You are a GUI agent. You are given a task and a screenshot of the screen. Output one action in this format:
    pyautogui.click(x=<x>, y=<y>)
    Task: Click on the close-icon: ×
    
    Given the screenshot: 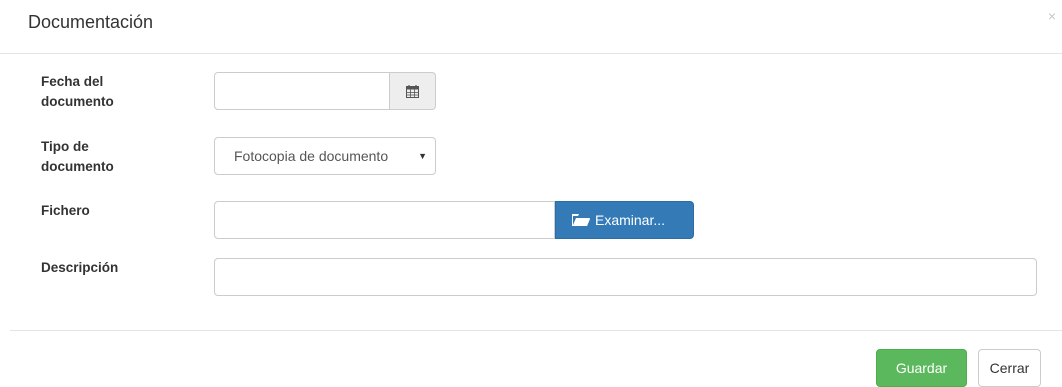 What is the action you would take?
    pyautogui.click(x=1052, y=16)
    